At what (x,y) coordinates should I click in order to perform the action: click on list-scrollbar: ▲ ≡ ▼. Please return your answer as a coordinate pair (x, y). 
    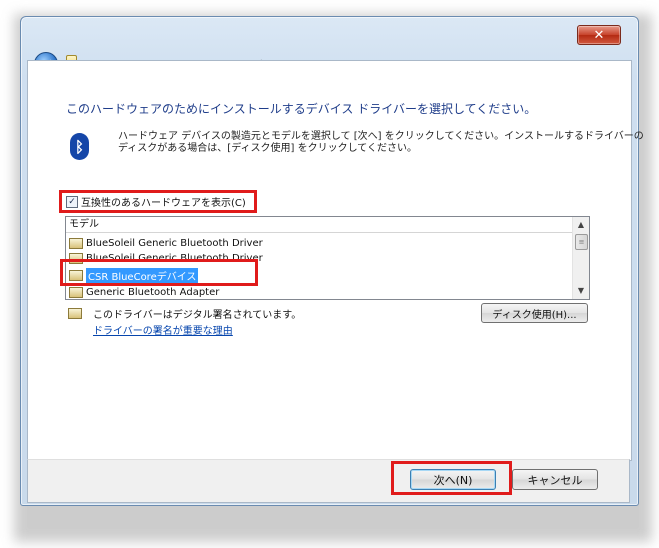
    Looking at the image, I should click on (580, 258).